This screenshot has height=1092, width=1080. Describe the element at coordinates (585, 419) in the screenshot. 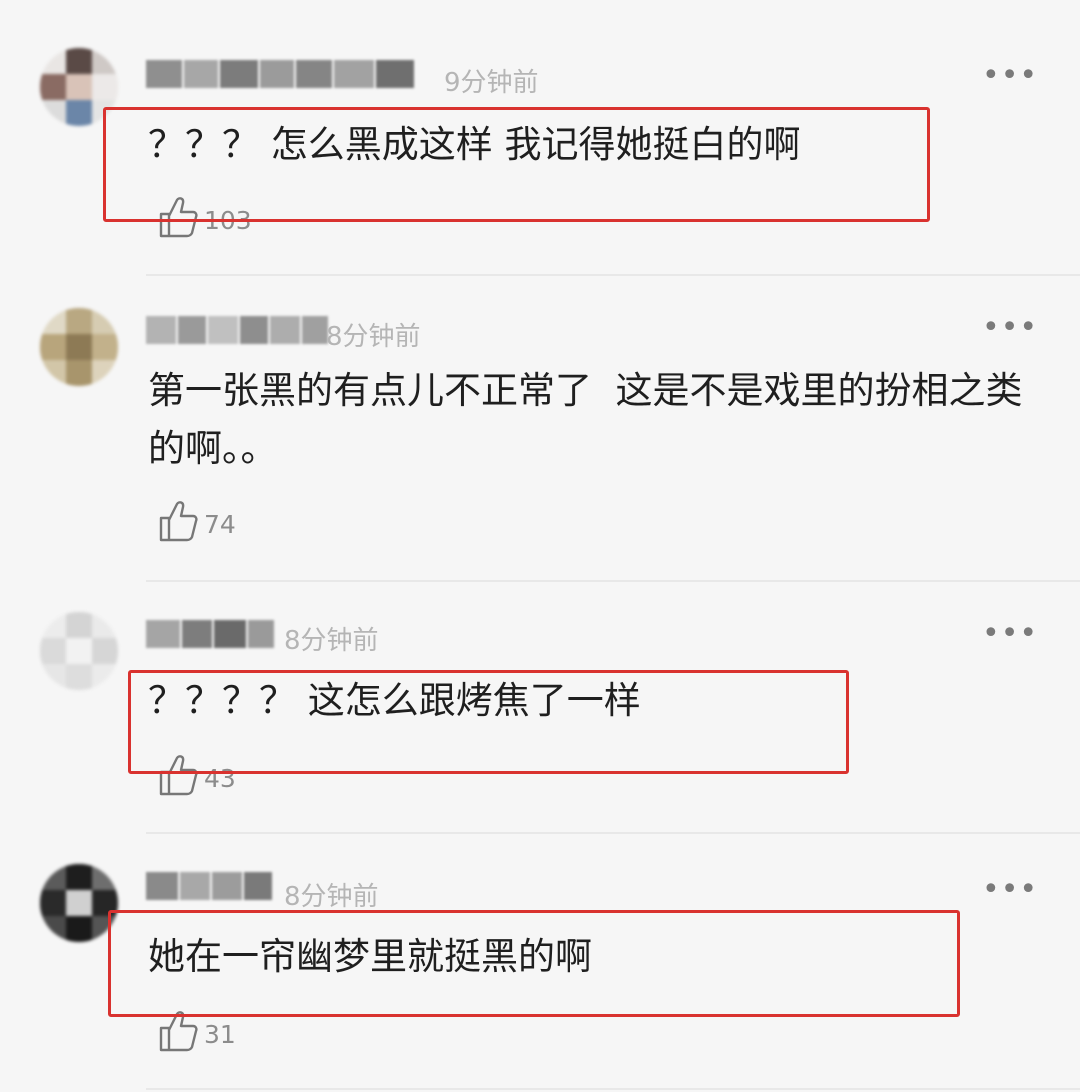

I see `comment-text: 第一张黑的有点儿不正常了 这是不是戏里的扮相之类的啊。。` at that location.